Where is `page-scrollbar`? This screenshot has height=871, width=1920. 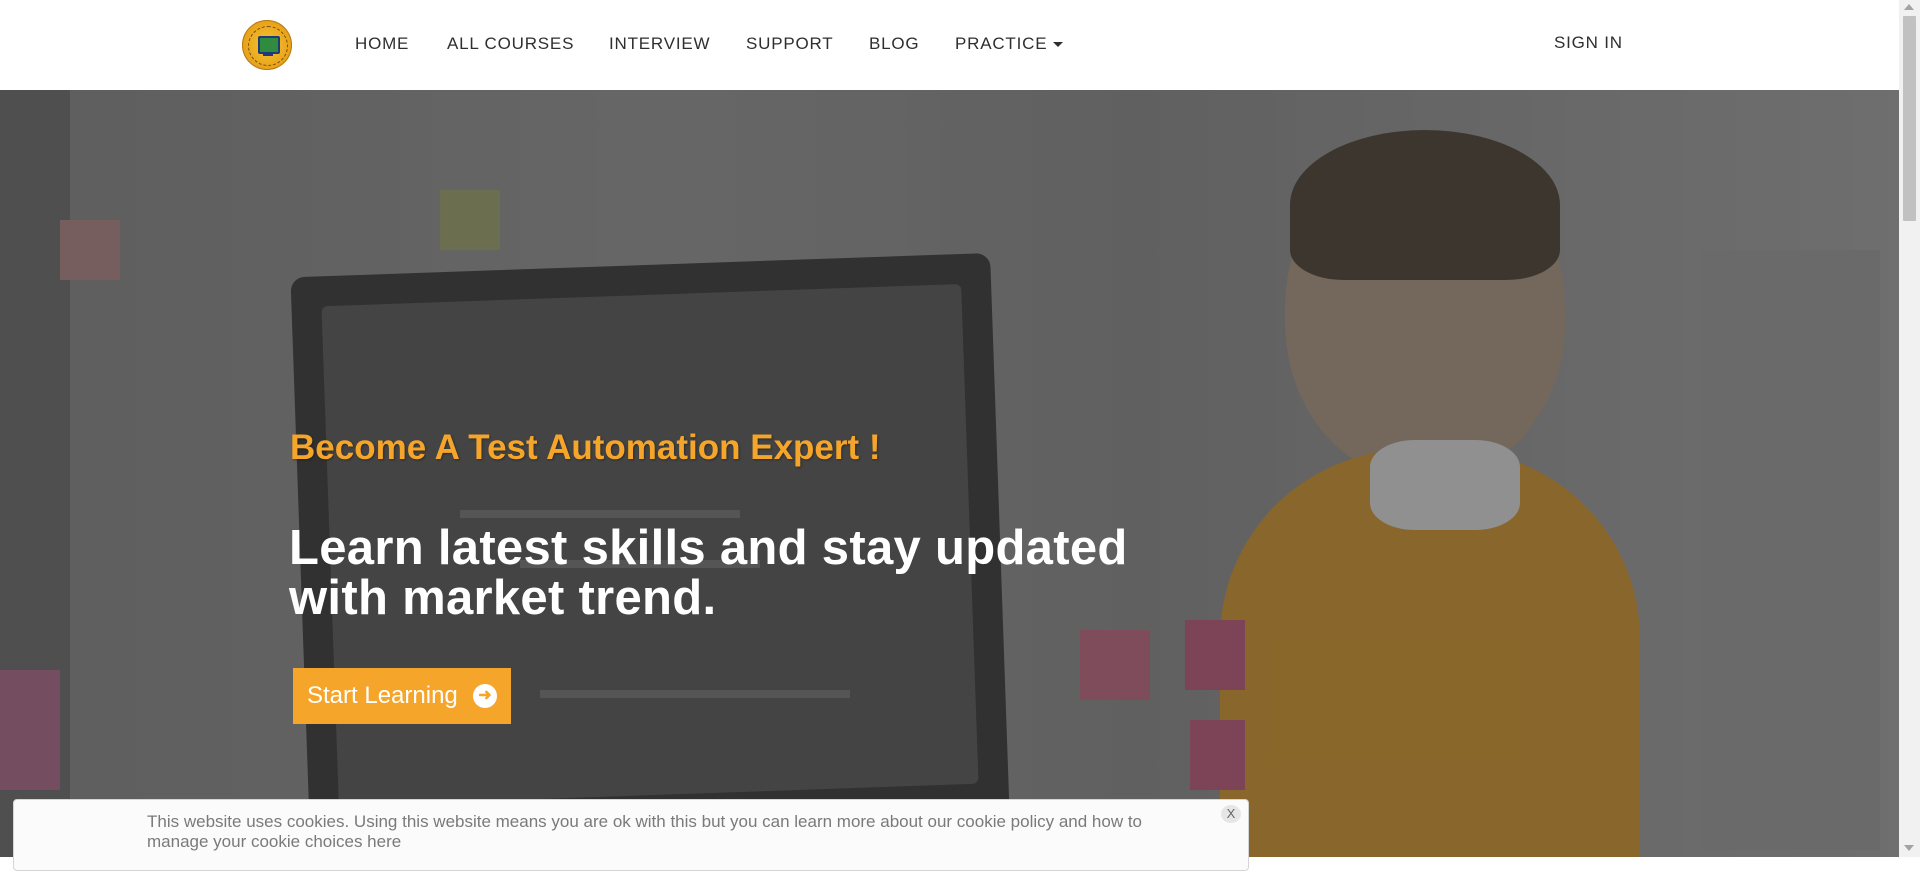
page-scrollbar is located at coordinates (1909, 428).